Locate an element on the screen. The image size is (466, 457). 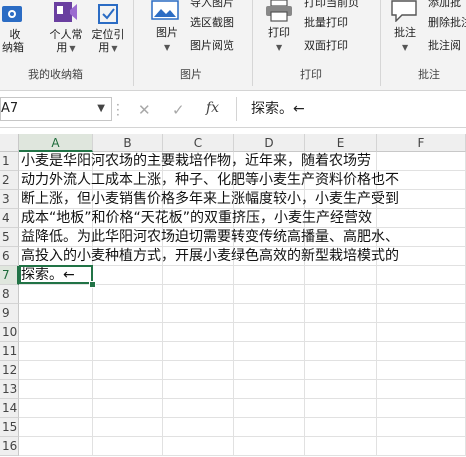
column-header-e: E is located at coordinates (341, 143).